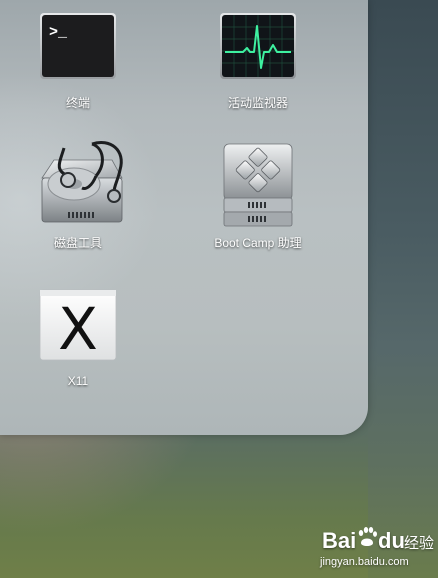  Describe the element at coordinates (364, 562) in the screenshot. I see `watermark-url: jingyan.baidu.com` at that location.